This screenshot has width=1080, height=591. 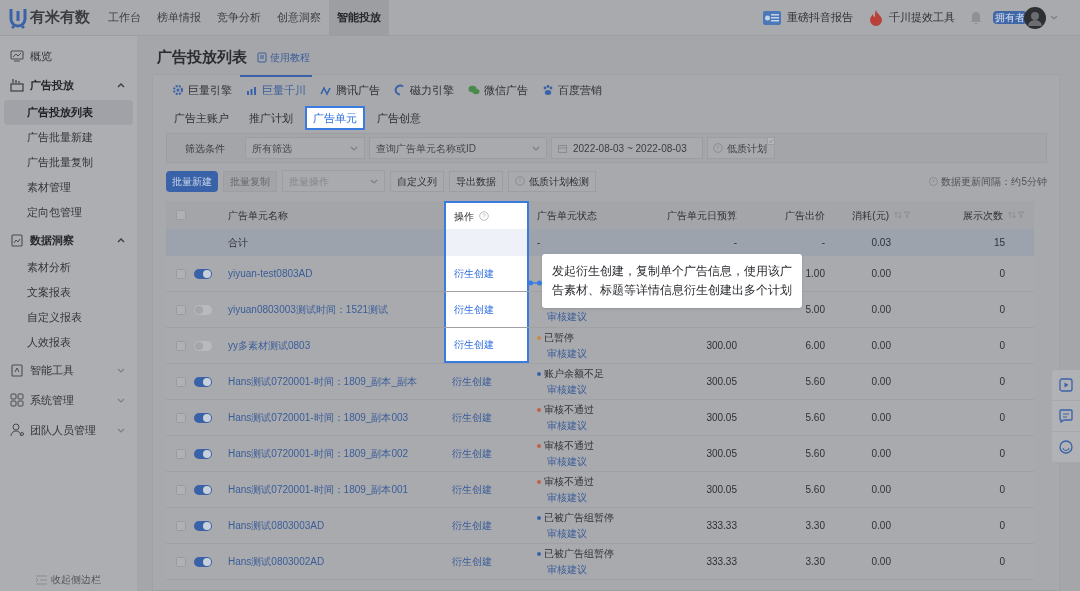 I want to click on collapse-sidebar-button: 收起侧边栏, so click(x=68, y=579).